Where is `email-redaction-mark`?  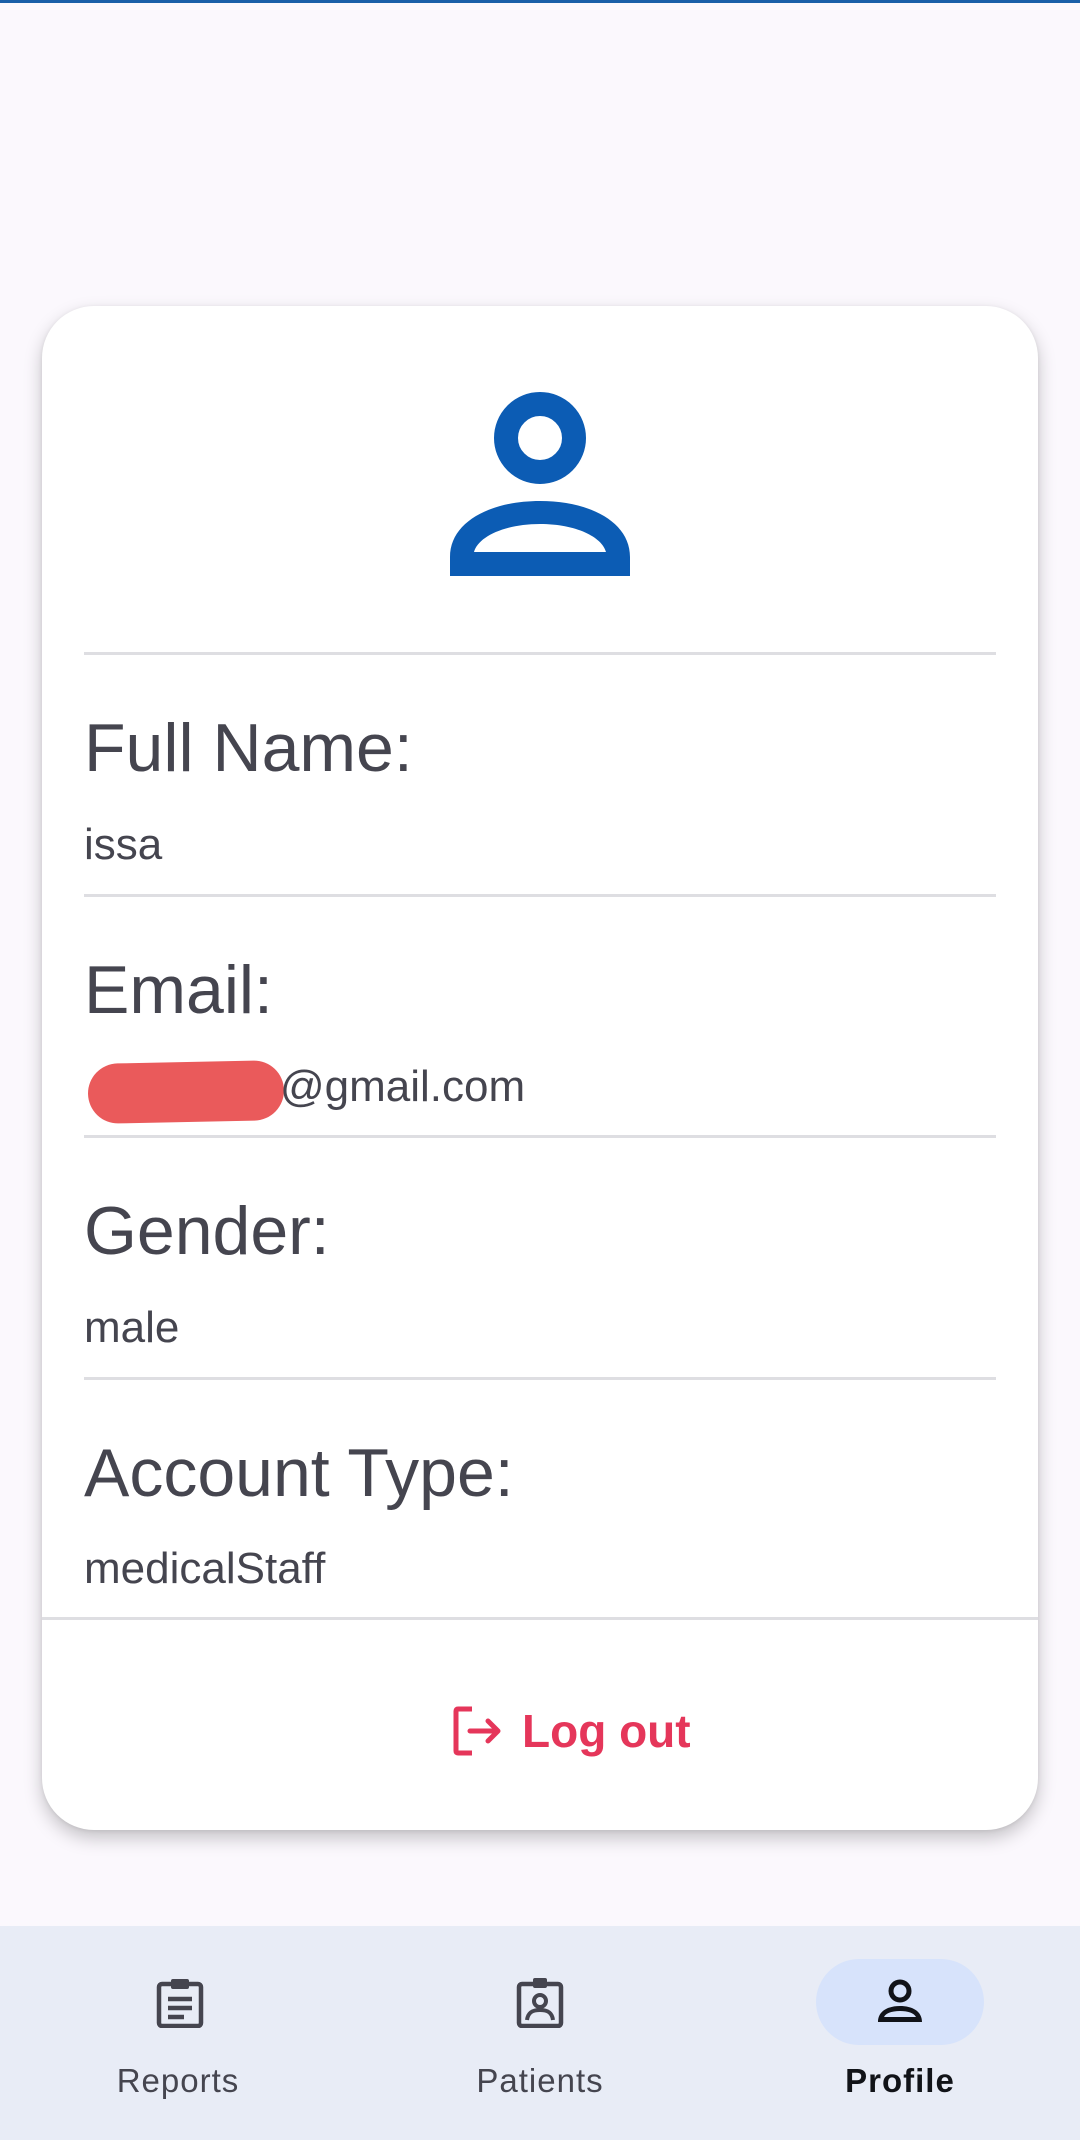
email-redaction-mark is located at coordinates (186, 1092).